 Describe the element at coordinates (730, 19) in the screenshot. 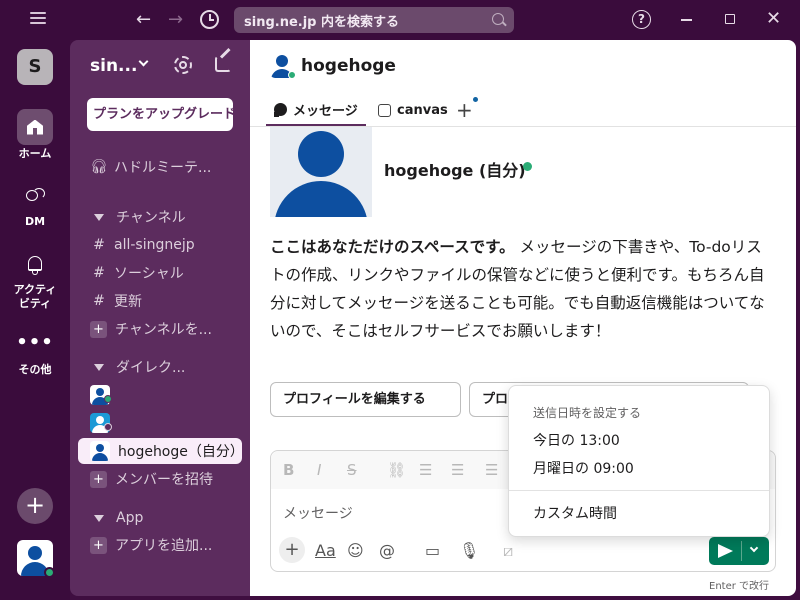

I see `maximize-icon` at that location.